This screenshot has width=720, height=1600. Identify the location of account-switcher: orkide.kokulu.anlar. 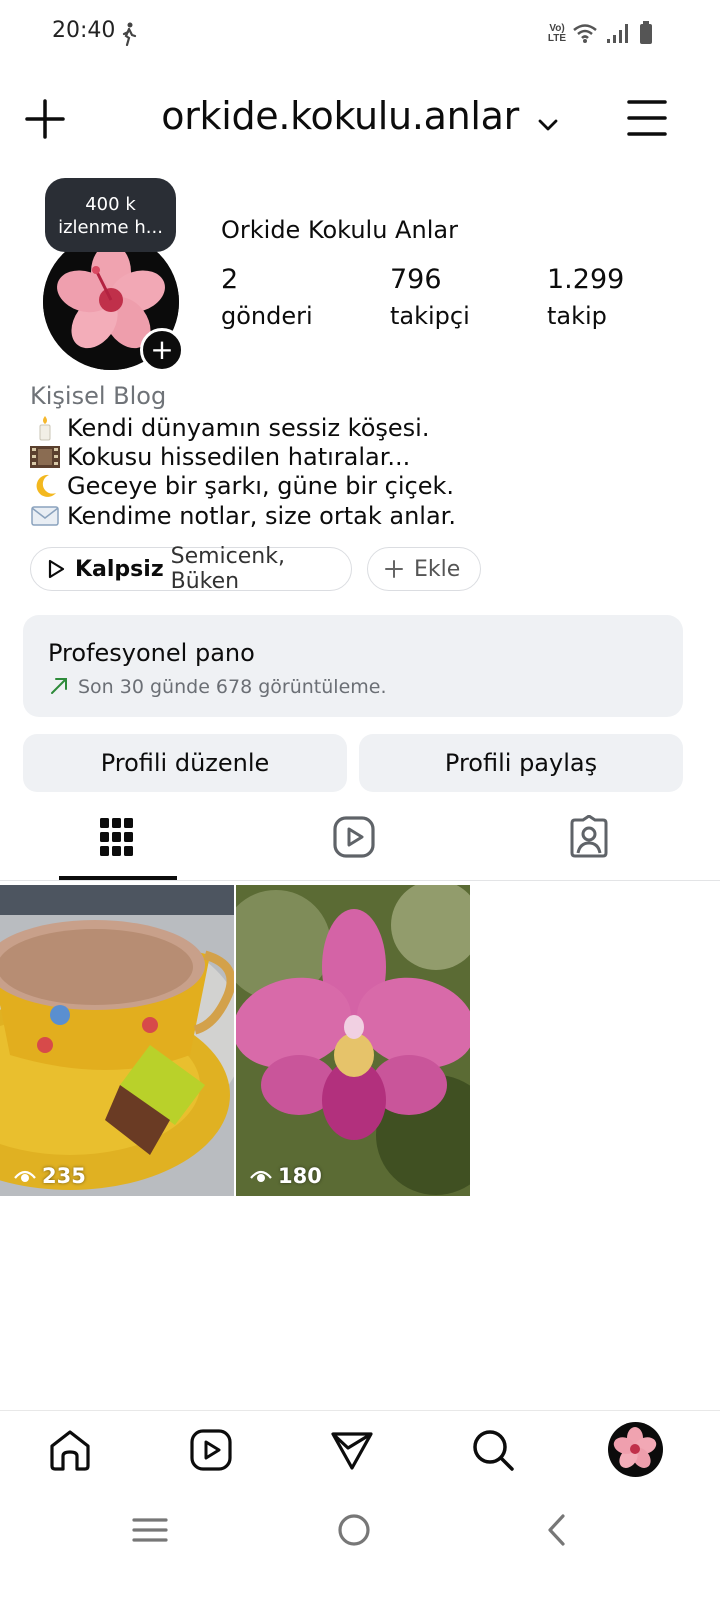
(360, 117).